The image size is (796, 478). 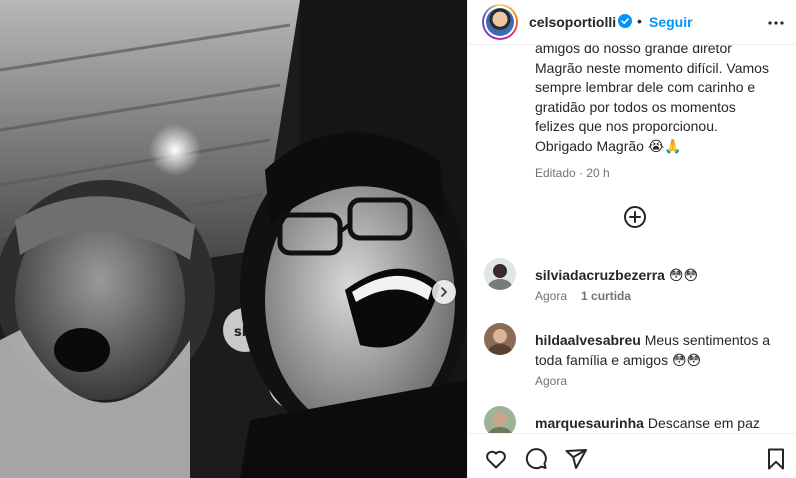 I want to click on author-username: celsoportiolli, so click(x=572, y=22).